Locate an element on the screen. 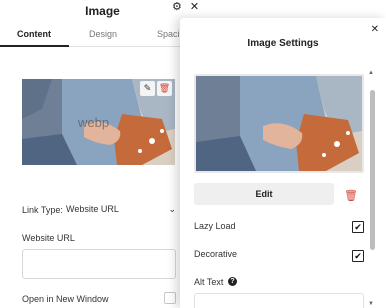 This screenshot has height=308, width=386. website-url-input is located at coordinates (99, 264).